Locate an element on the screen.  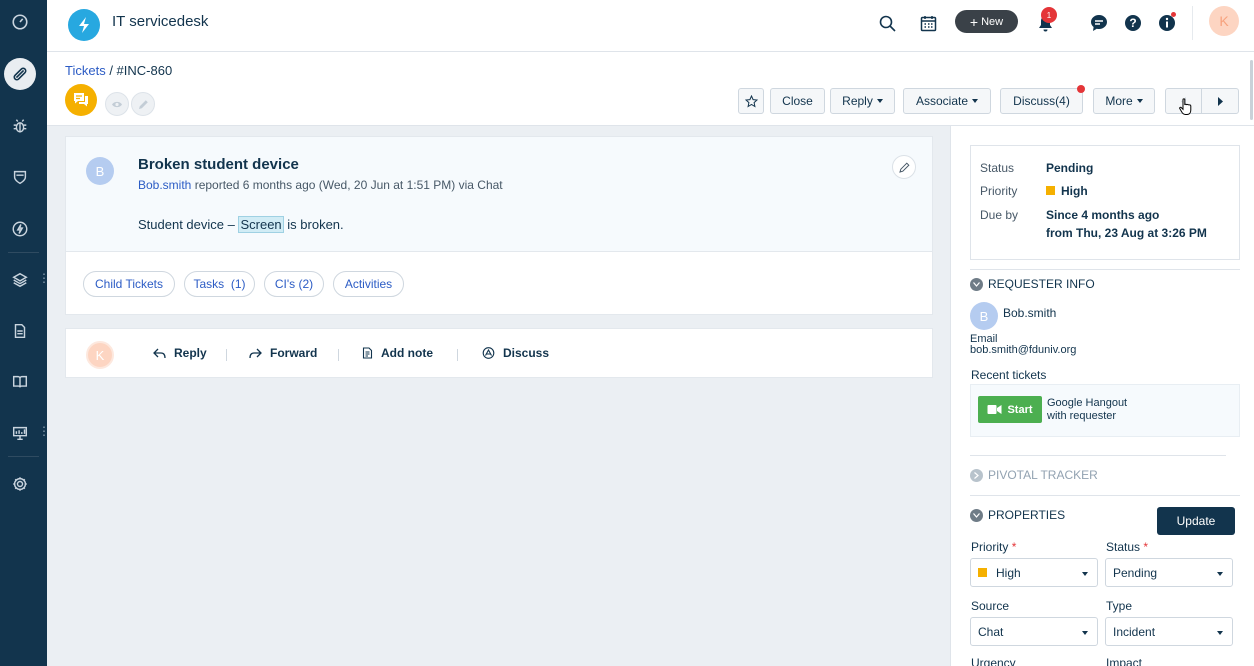
reply-action-label: Reply is located at coordinates (190, 353).